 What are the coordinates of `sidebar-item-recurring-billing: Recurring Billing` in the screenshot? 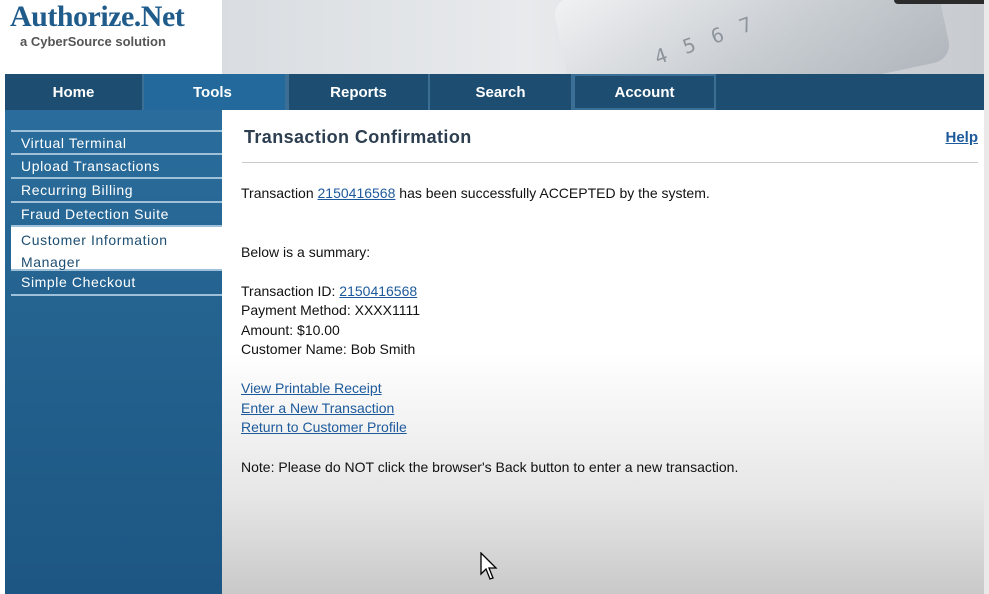 It's located at (116, 191).